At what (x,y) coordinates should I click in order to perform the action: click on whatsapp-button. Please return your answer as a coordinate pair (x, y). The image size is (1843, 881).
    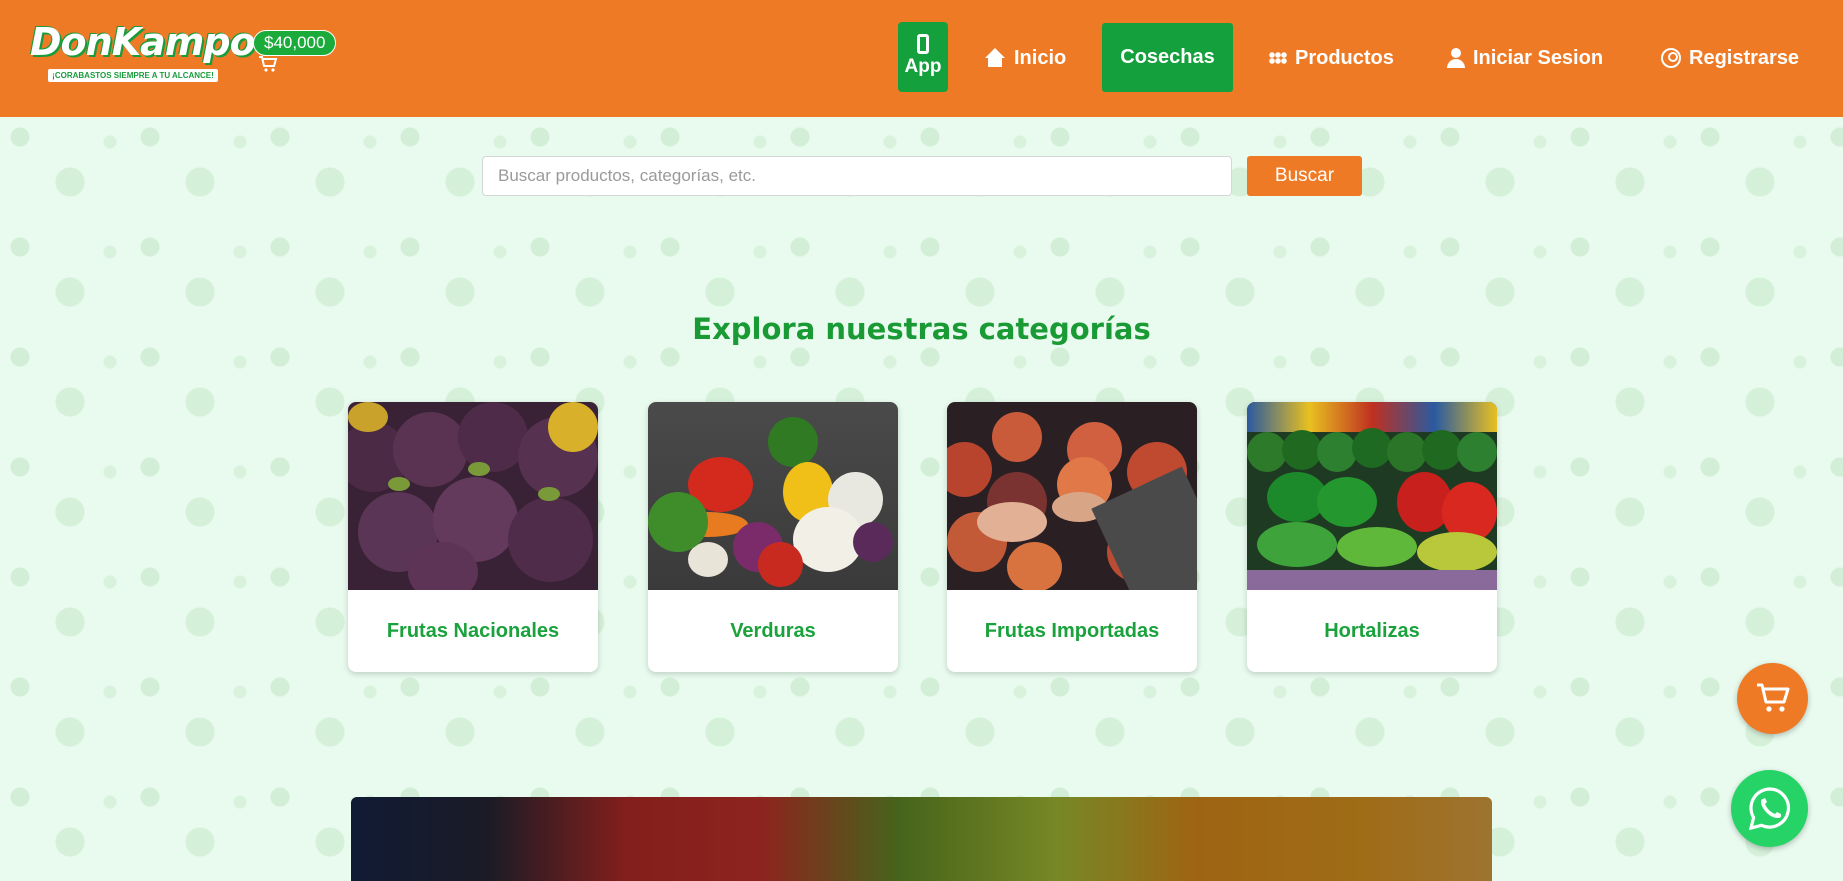
    Looking at the image, I should click on (1769, 808).